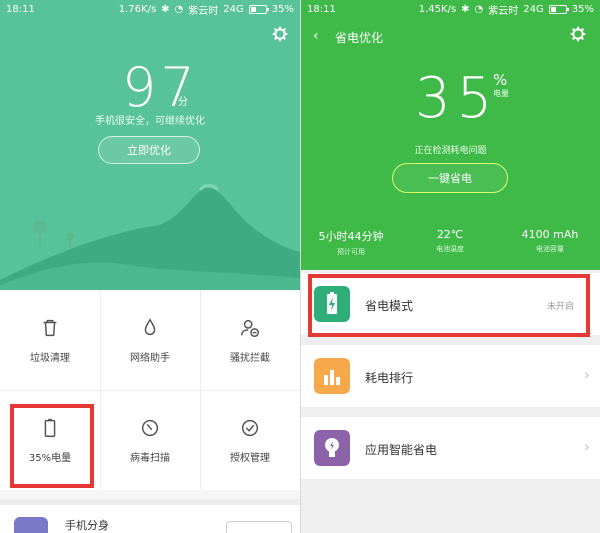  Describe the element at coordinates (250, 340) in the screenshot. I see `tool-harassment-block: 骚扰拦截` at that location.